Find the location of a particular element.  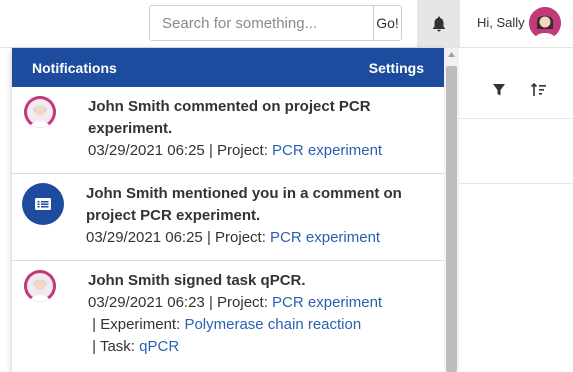

comment-icon is located at coordinates (43, 204).